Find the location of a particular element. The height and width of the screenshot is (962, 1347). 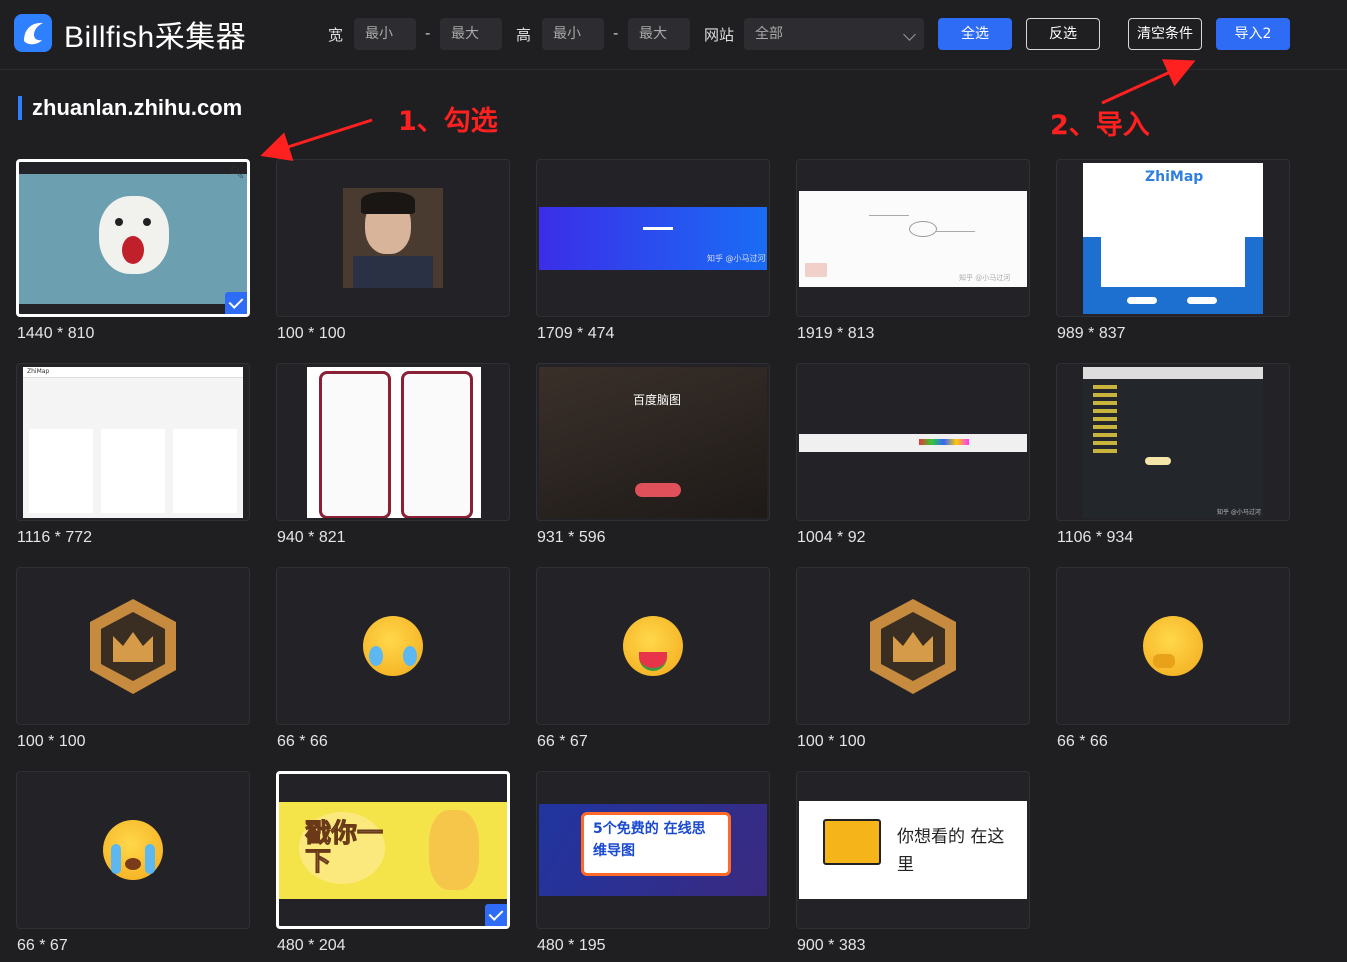

thumbnail-mindmap: 知乎 @小马过河 is located at coordinates (913, 239).